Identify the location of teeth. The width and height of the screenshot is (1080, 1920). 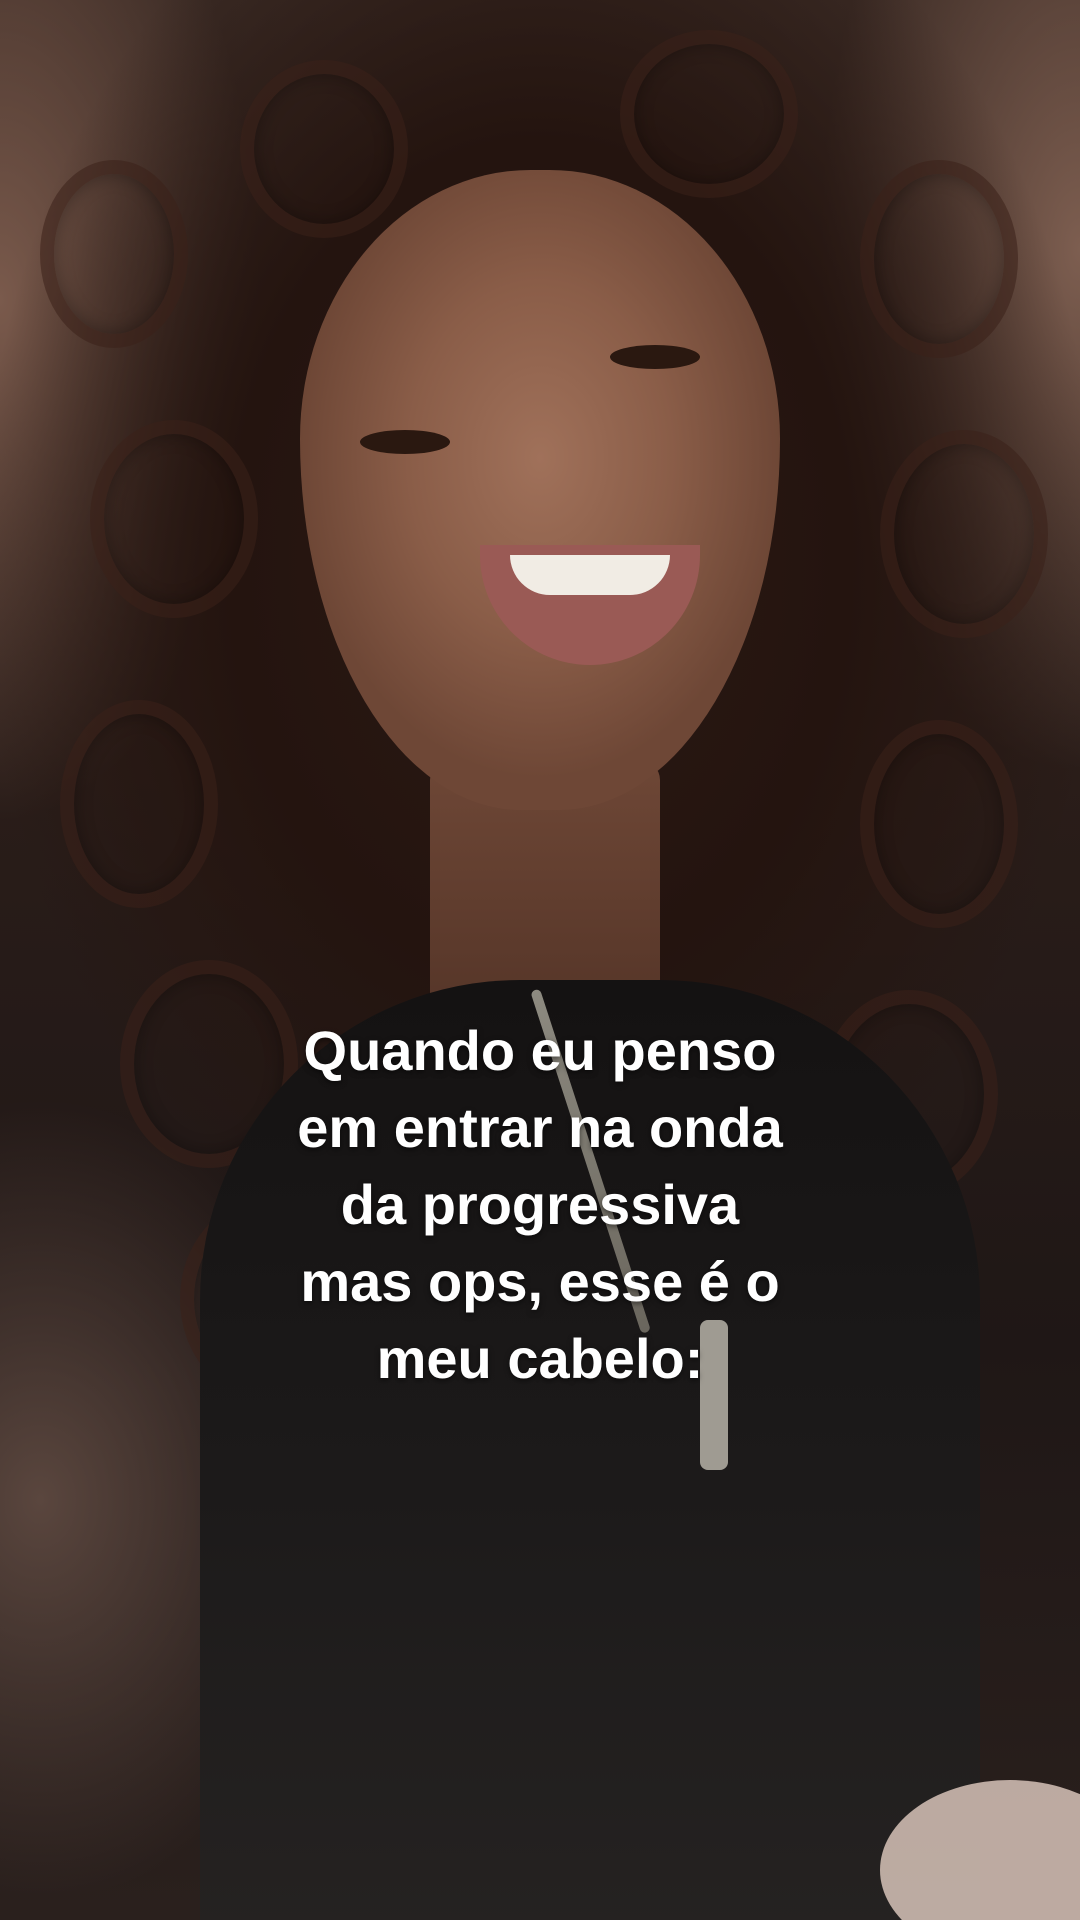
(590, 575).